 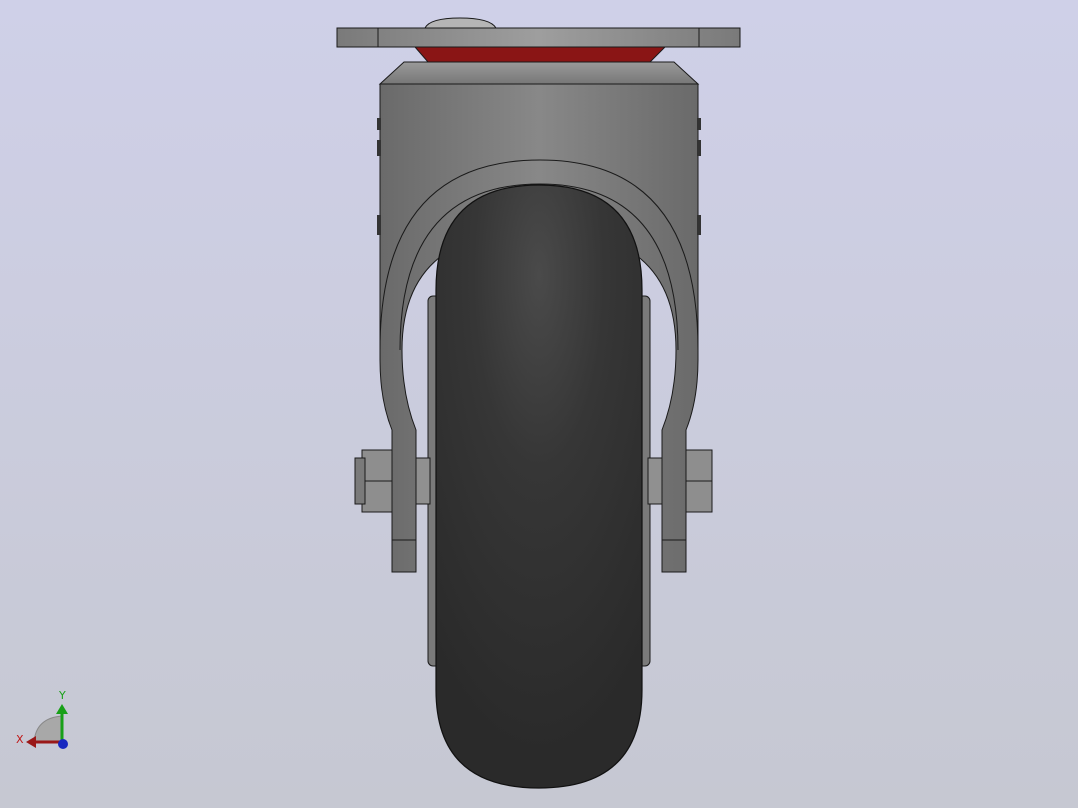 What do you see at coordinates (655, 481) in the screenshot?
I see `axle-spacer-right` at bounding box center [655, 481].